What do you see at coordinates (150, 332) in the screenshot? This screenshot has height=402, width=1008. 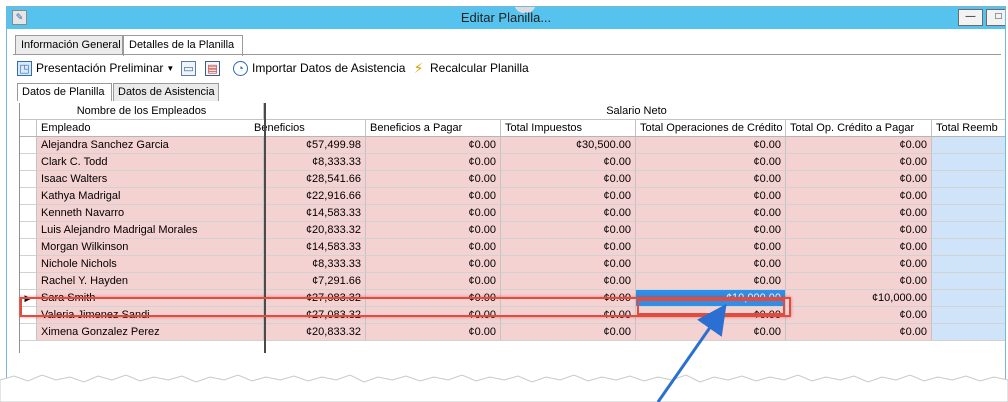 I see `employee-name-cell: Ximena Gonzalez Perez` at bounding box center [150, 332].